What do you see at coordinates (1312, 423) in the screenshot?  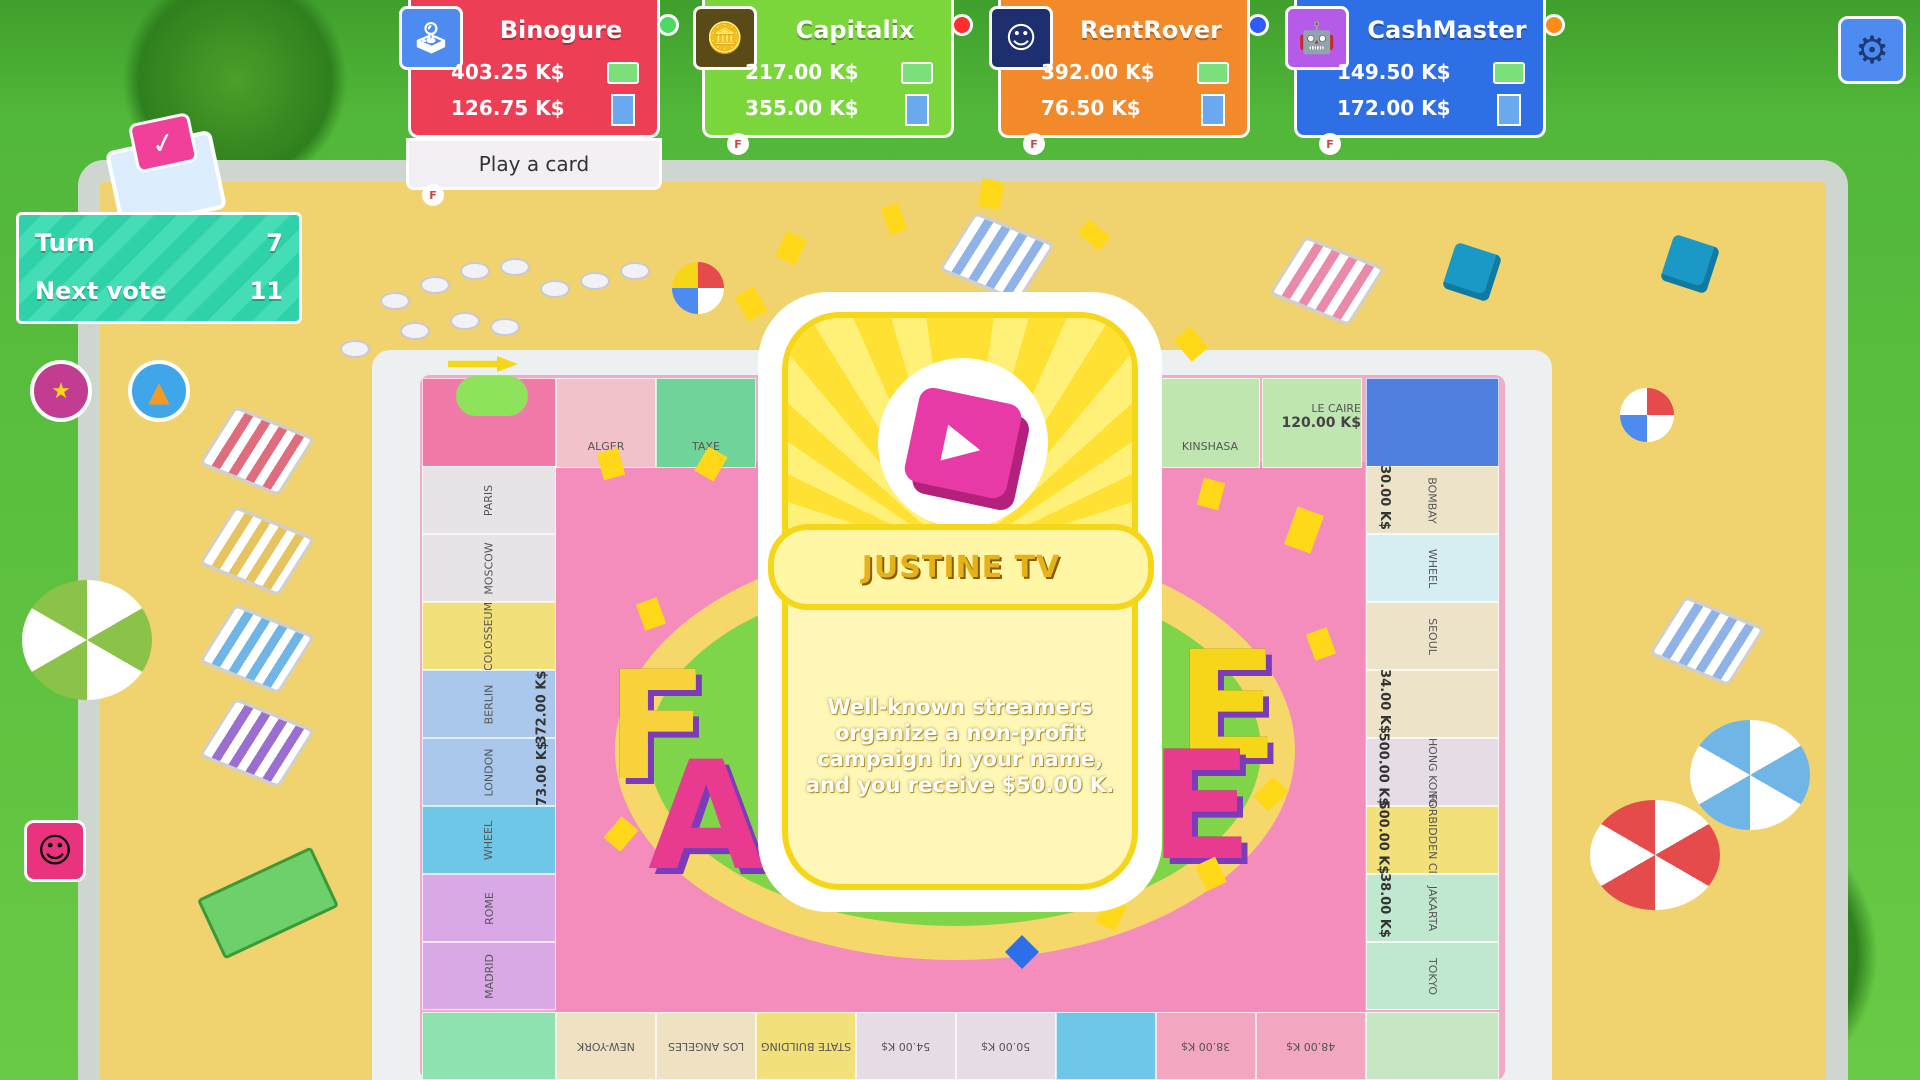 I see `board-tile-top: LE CAIRE 120.00 K$` at bounding box center [1312, 423].